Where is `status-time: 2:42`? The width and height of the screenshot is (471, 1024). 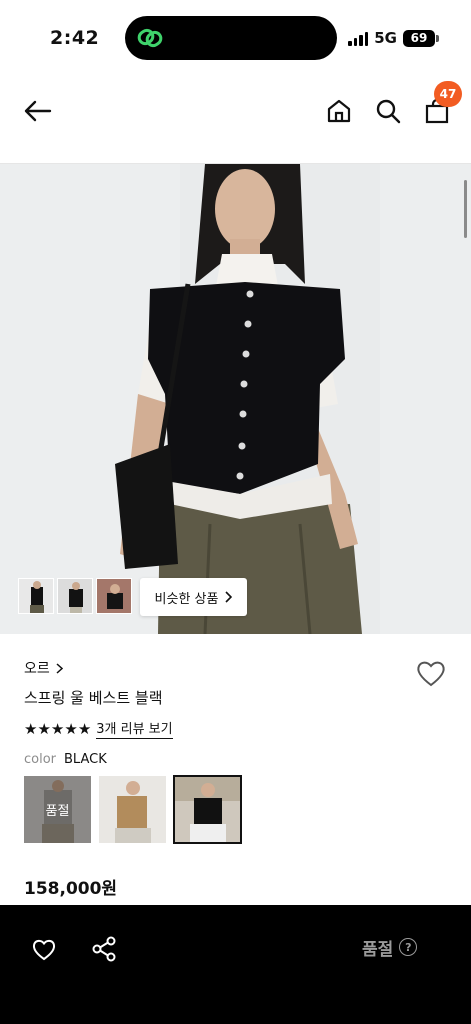 status-time: 2:42 is located at coordinates (75, 38).